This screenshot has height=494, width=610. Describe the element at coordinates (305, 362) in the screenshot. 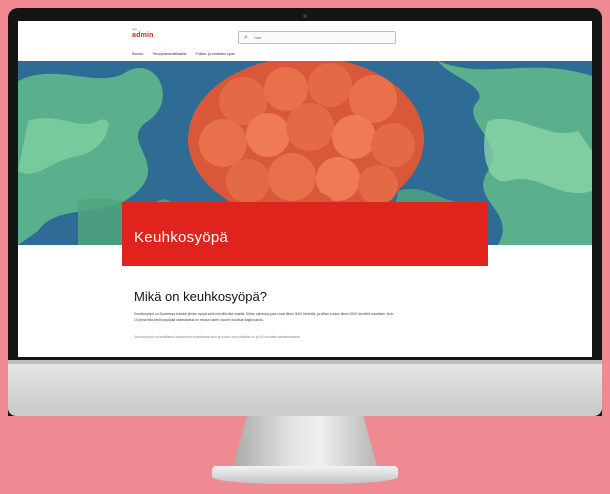

I see `chin-edge` at that location.